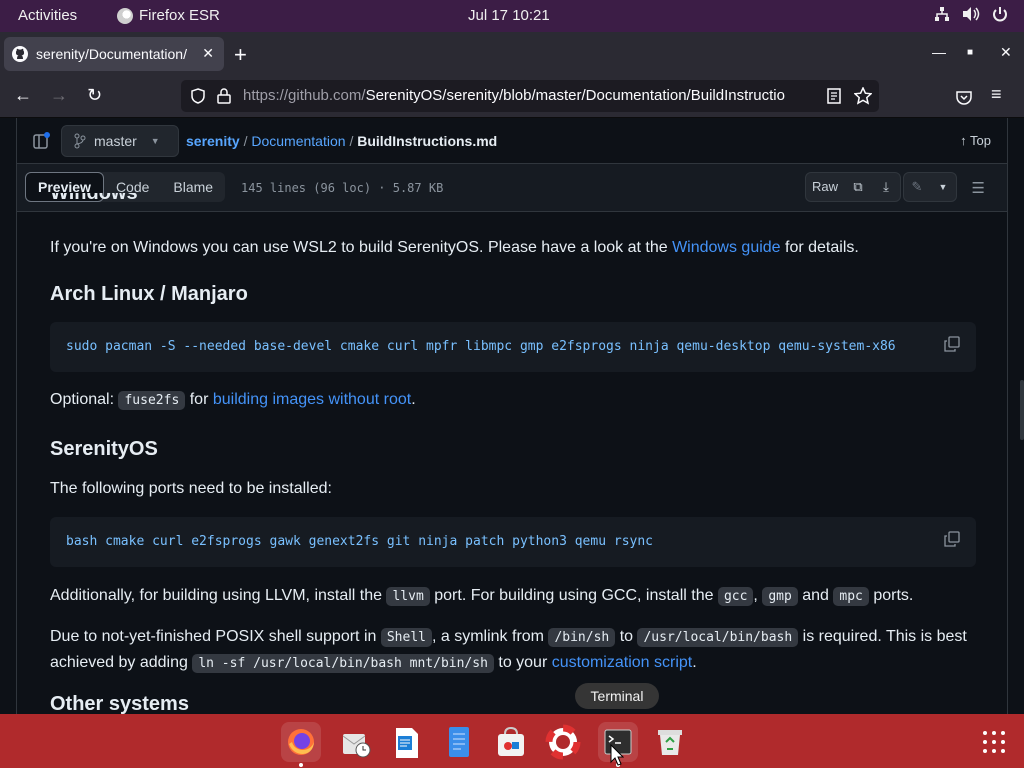 This screenshot has height=768, width=1024. I want to click on dock-tooltip: Terminal, so click(617, 696).